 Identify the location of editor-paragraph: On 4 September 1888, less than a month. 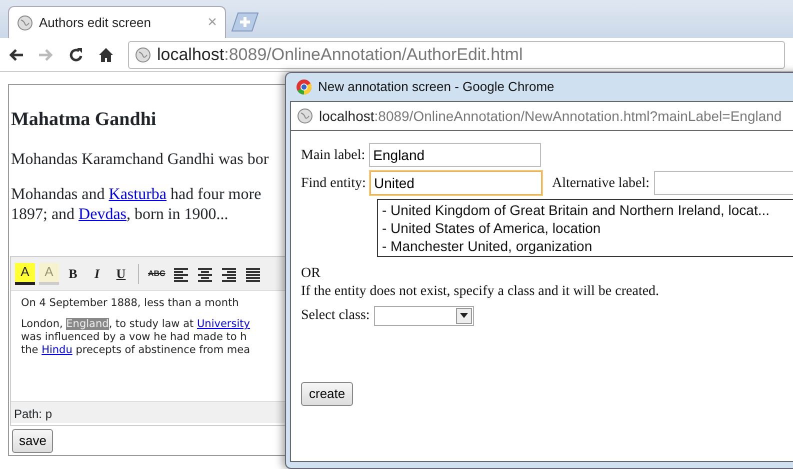
(130, 303).